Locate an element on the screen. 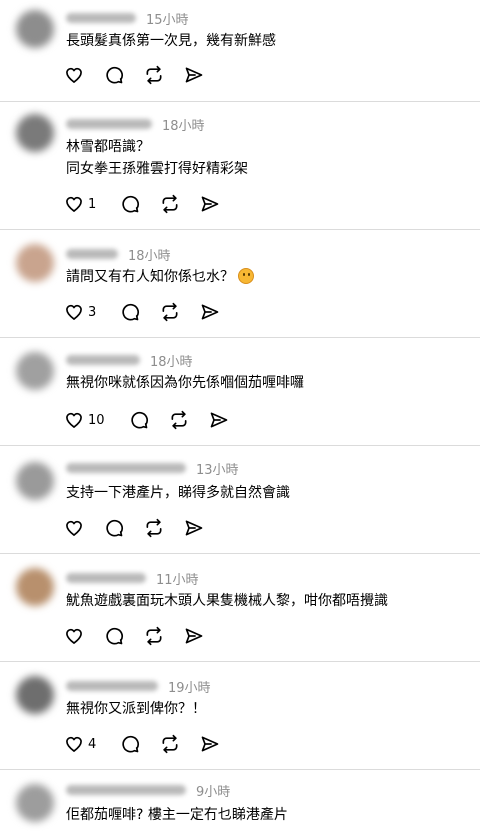  comment-item: 11小時 魷魚遊戲裏面玩木頭人果隻機械人黎，咁你都唔攪識 is located at coordinates (240, 608).